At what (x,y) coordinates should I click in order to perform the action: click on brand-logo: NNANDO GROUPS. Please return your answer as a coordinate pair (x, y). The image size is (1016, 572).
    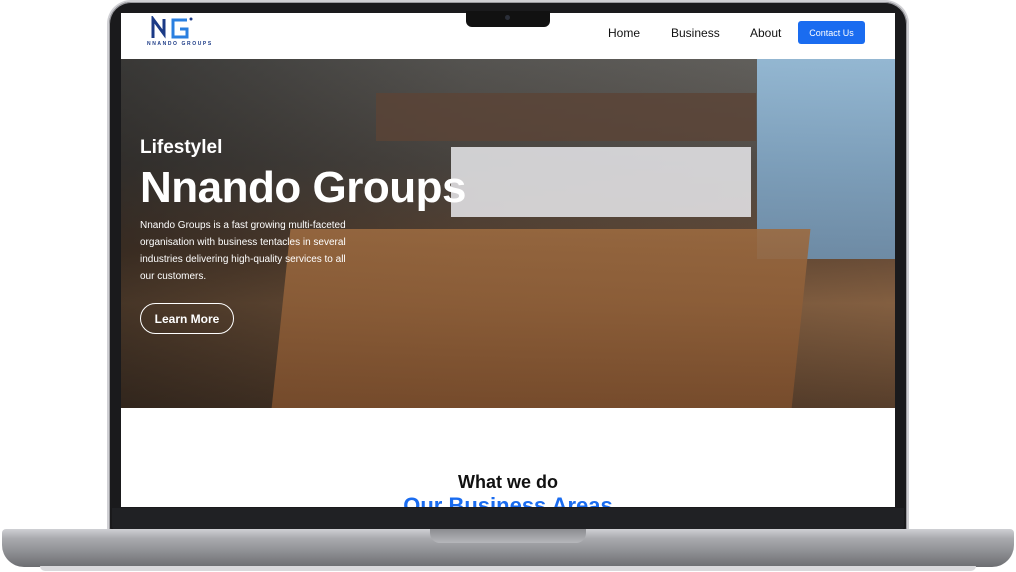
    Looking at the image, I should click on (179, 33).